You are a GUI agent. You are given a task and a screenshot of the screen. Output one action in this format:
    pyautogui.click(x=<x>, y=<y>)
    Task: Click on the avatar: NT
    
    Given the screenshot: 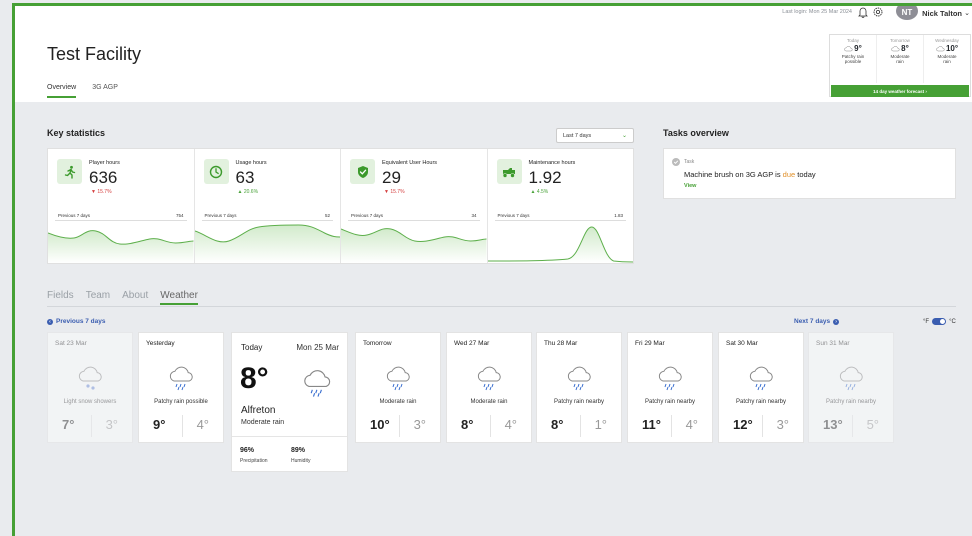 What is the action you would take?
    pyautogui.click(x=907, y=13)
    